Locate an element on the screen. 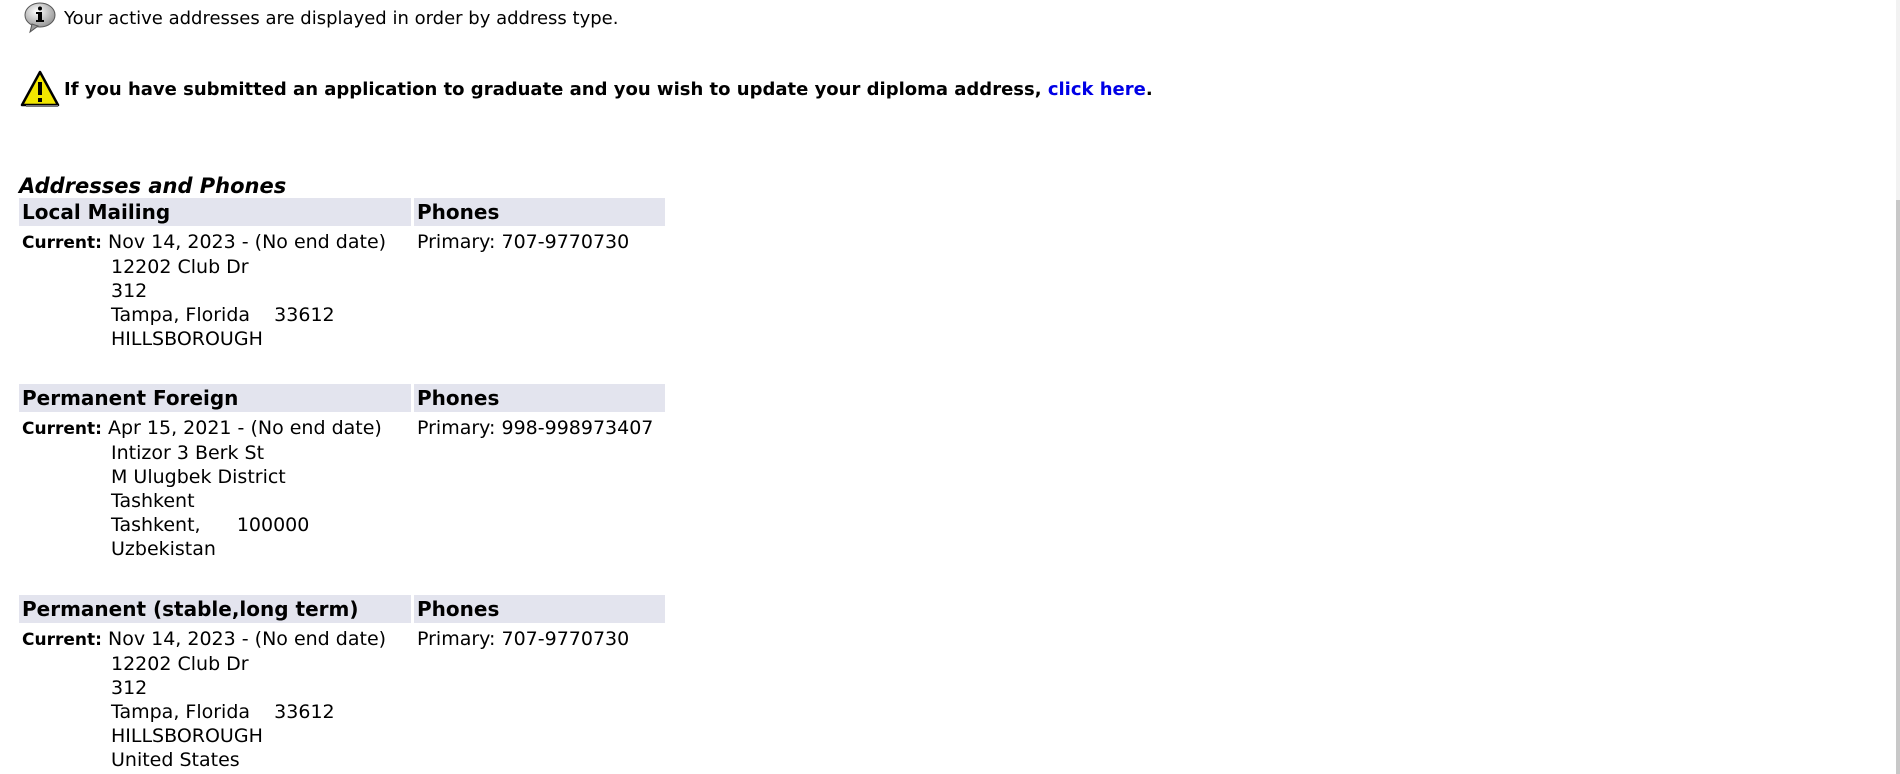  address-line: M Ulugbek District is located at coordinates (198, 477).